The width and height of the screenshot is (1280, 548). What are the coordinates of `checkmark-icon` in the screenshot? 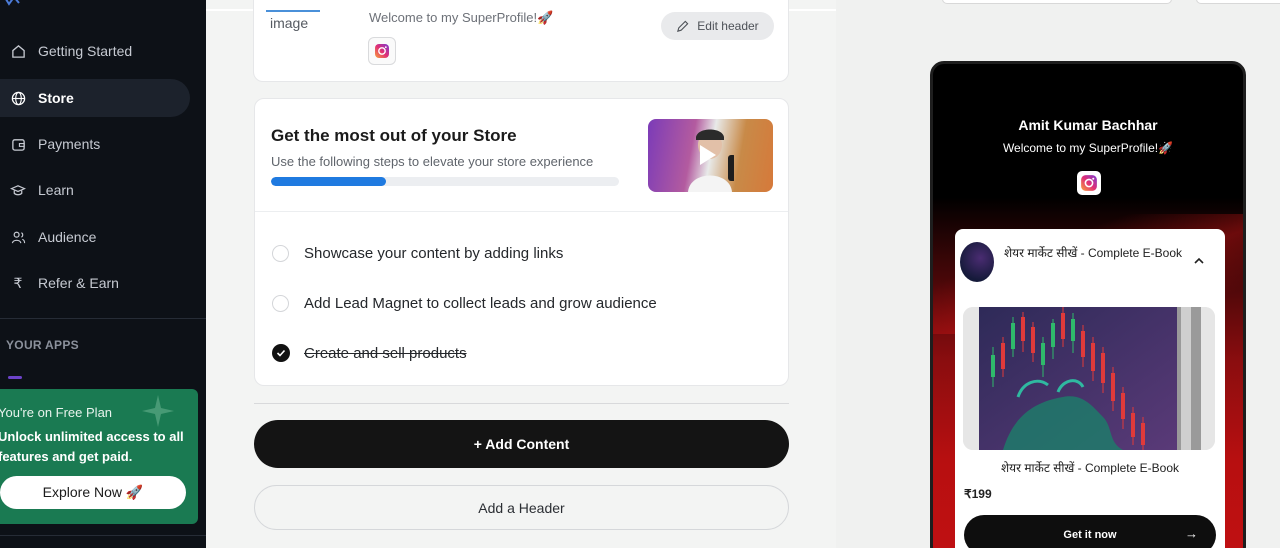 It's located at (281, 353).